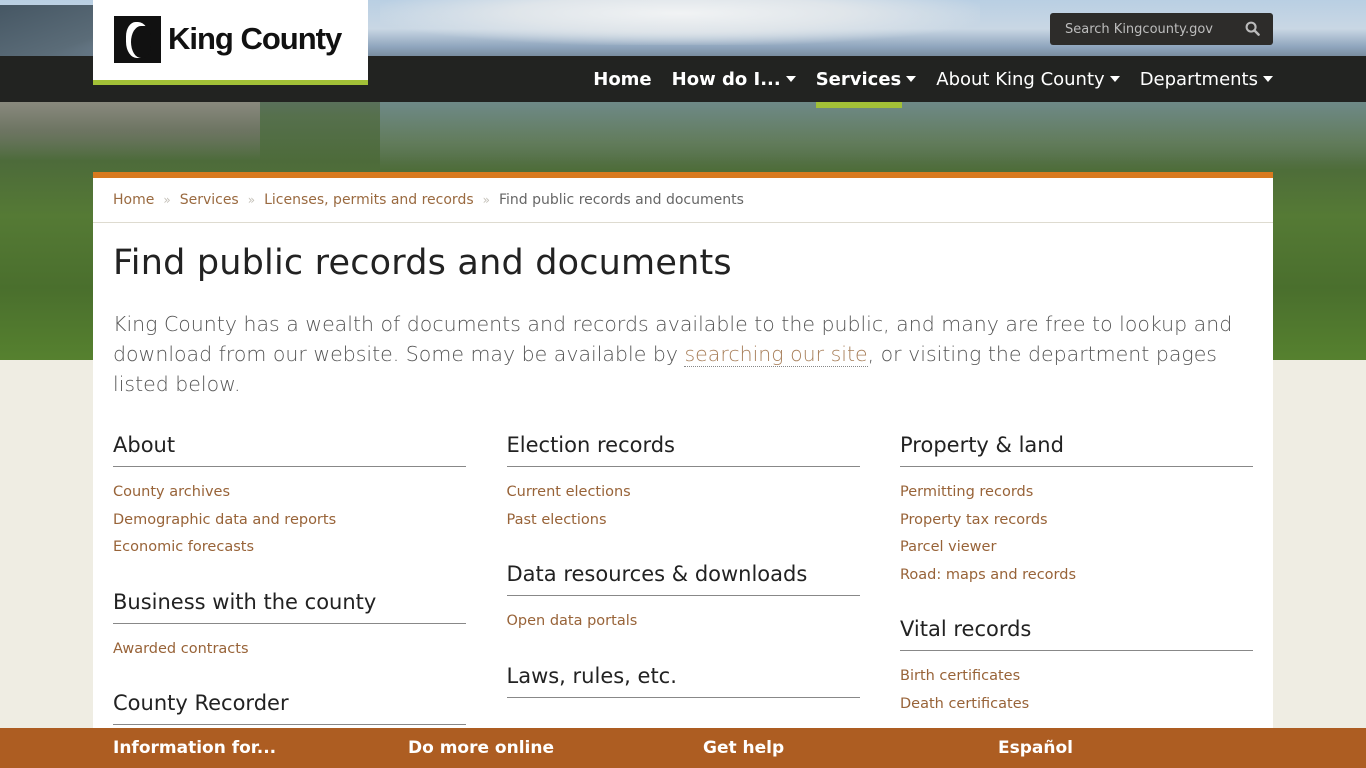 This screenshot has width=1366, height=768. I want to click on link-property-tax-records: Property tax records, so click(1076, 521).